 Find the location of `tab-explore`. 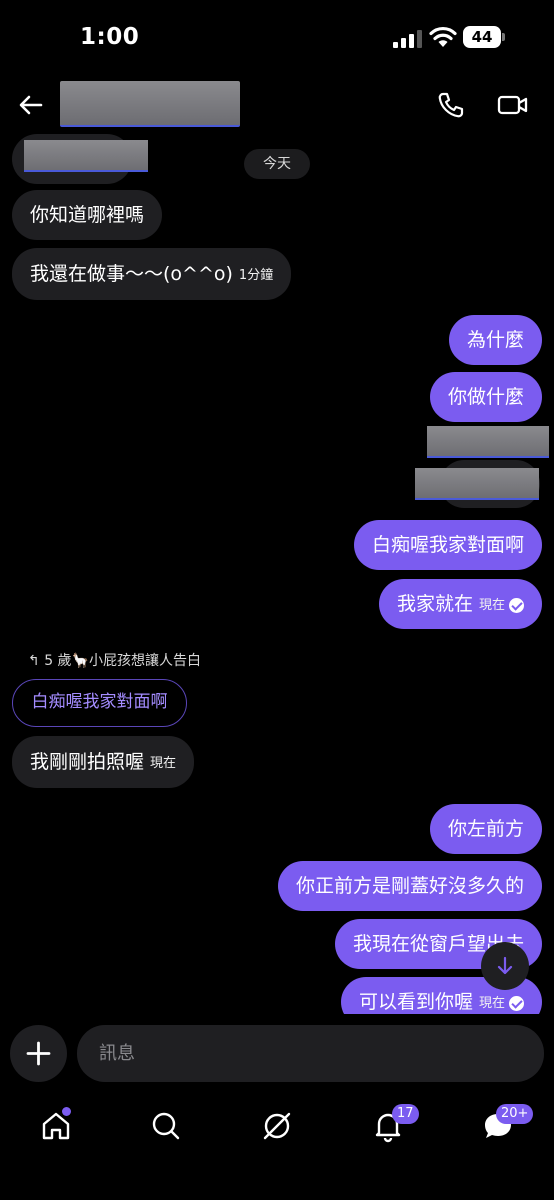

tab-explore is located at coordinates (277, 1126).